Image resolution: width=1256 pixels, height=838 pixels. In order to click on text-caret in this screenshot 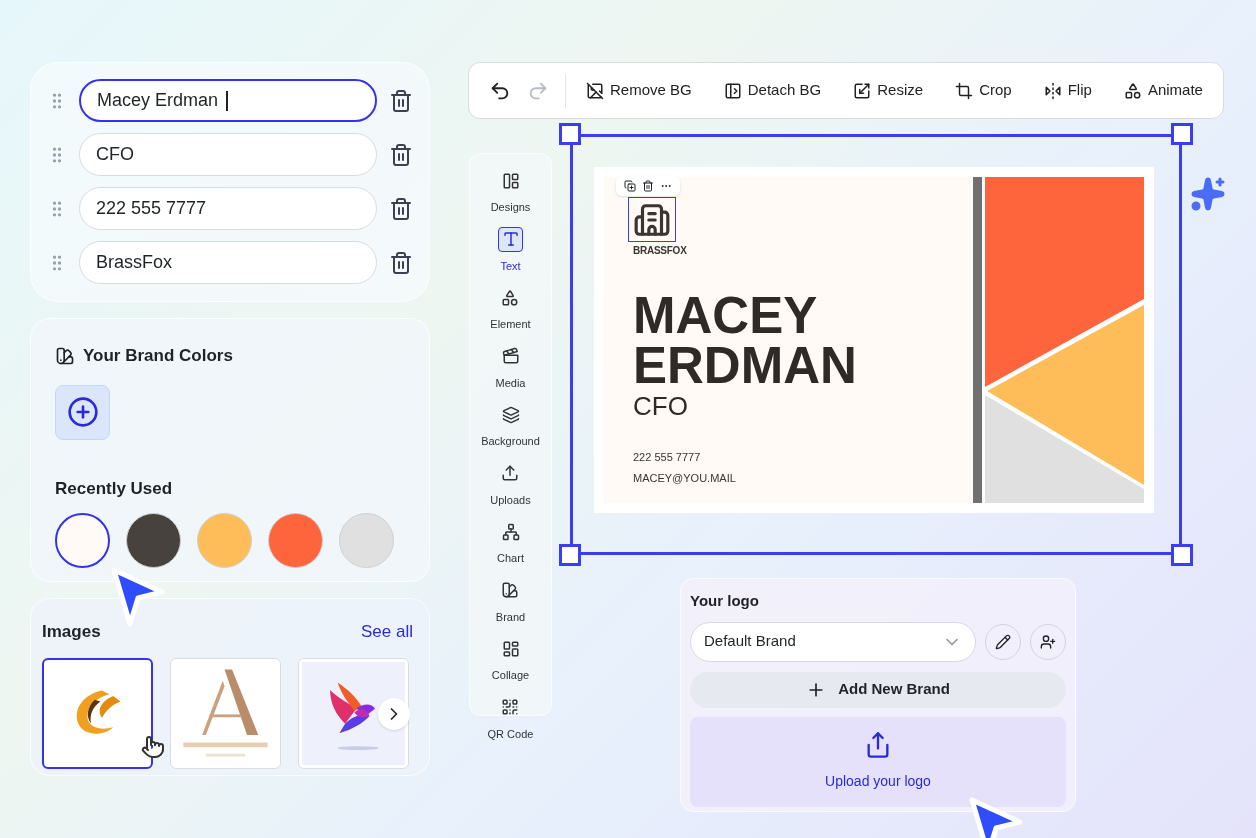, I will do `click(227, 100)`.